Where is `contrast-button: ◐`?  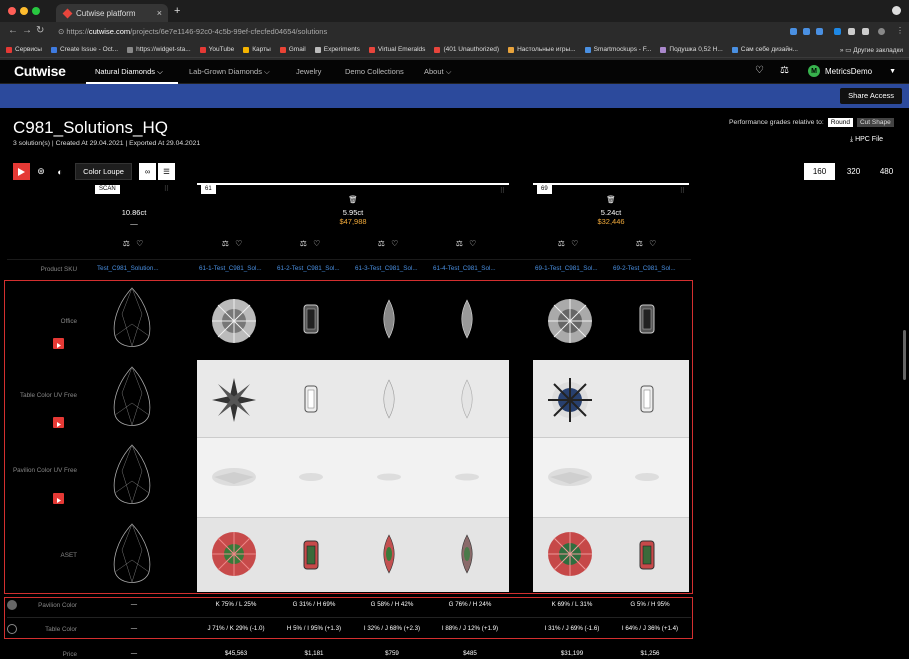 contrast-button: ◐ is located at coordinates (60, 171).